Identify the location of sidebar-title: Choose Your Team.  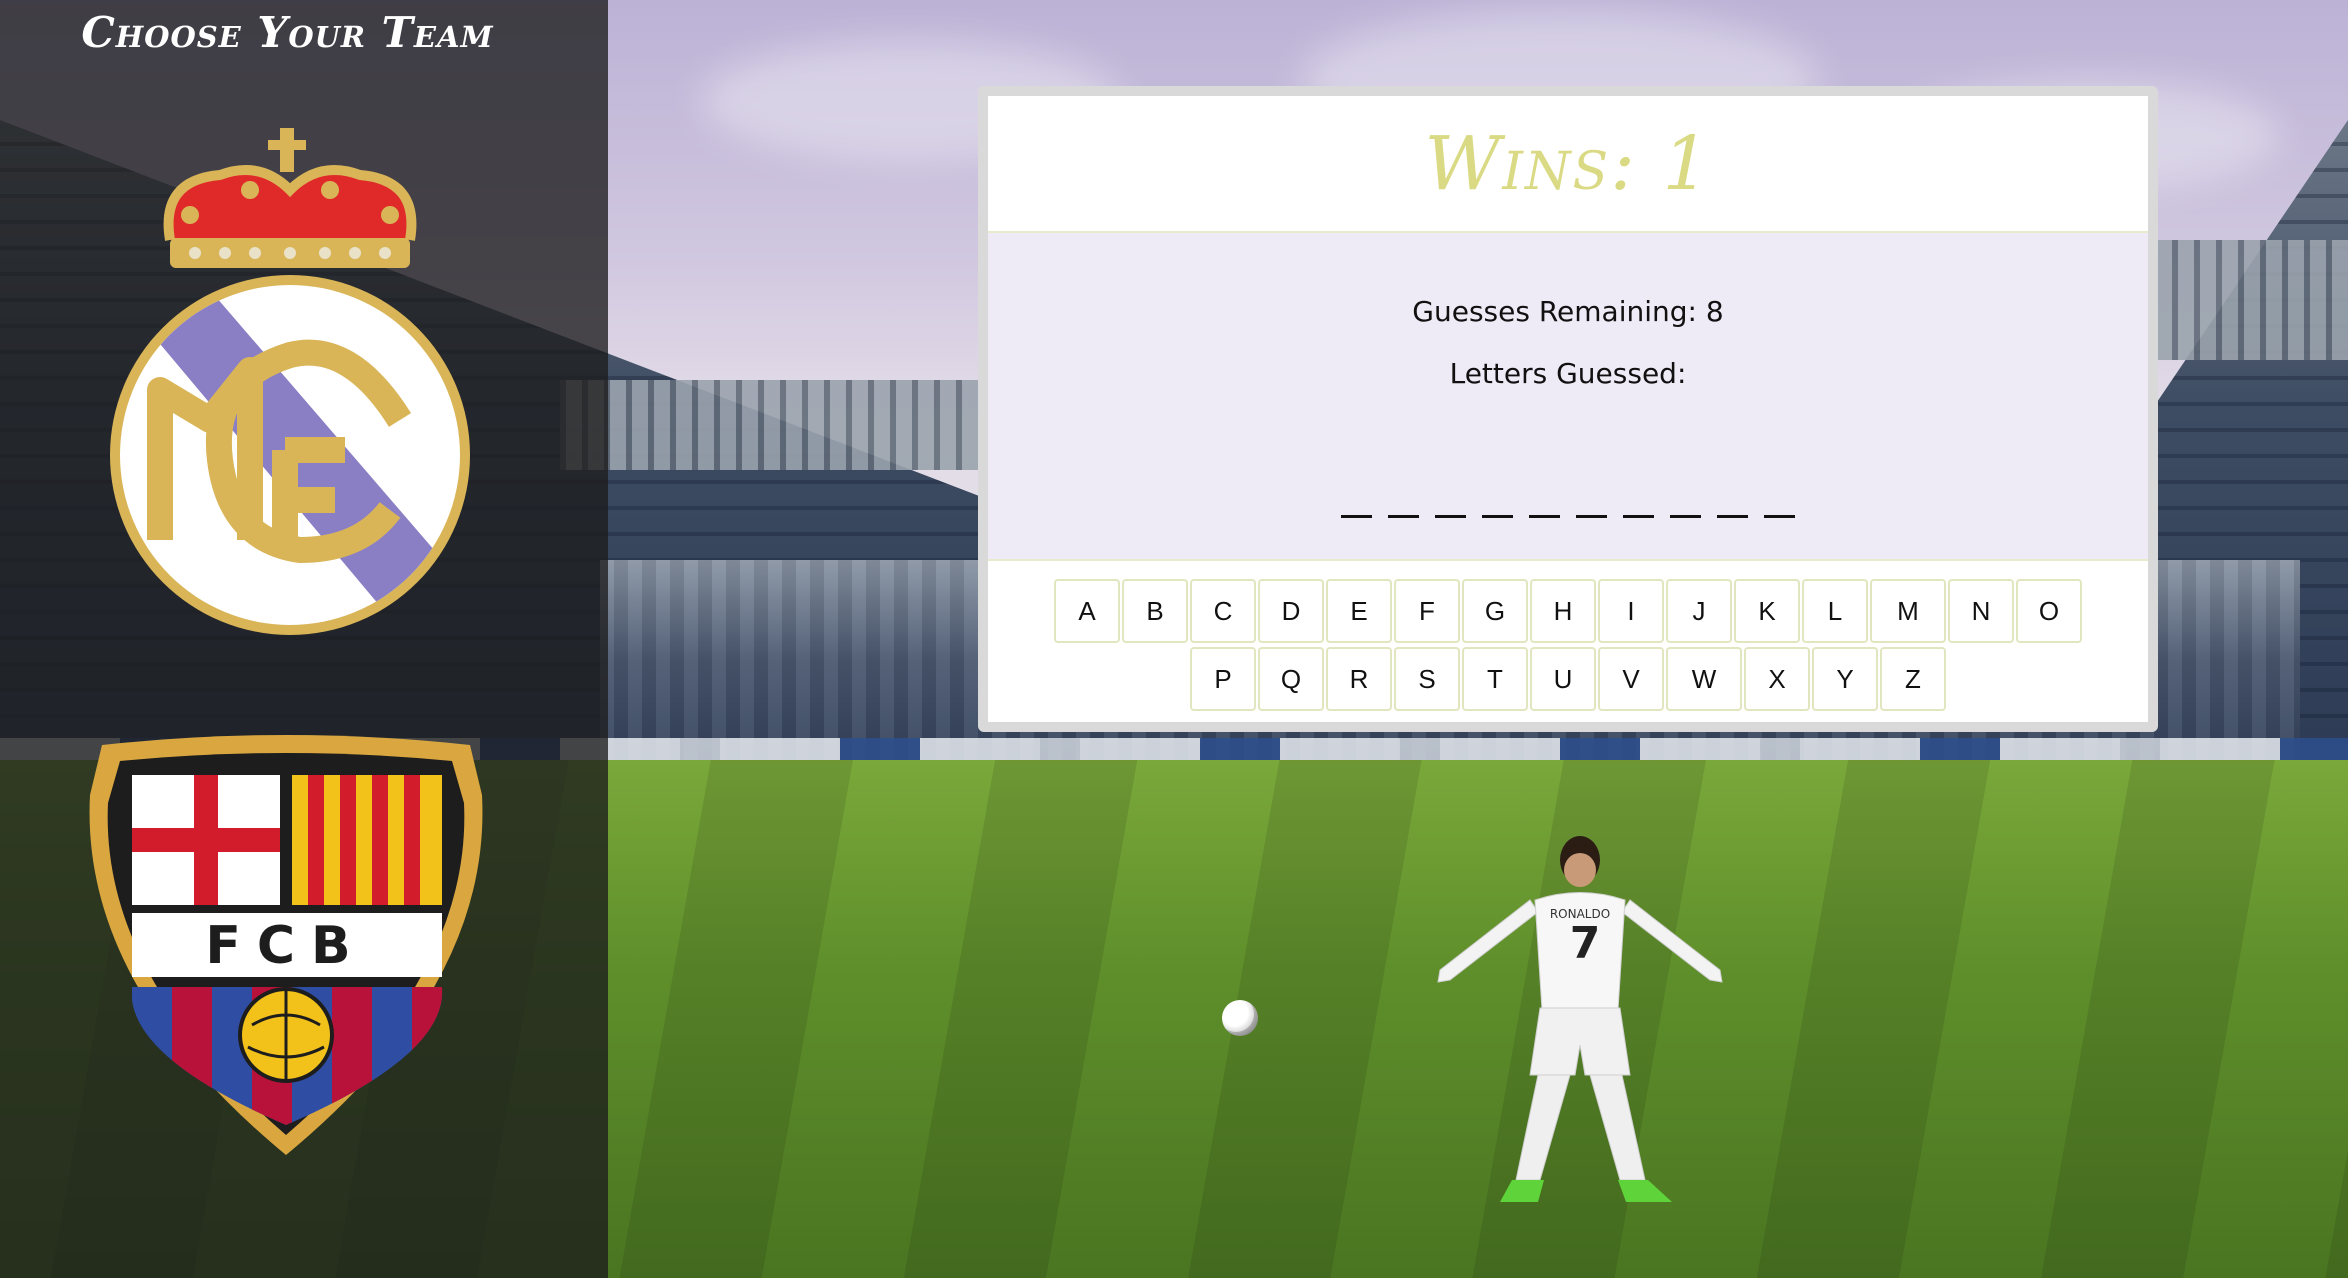
(287, 32).